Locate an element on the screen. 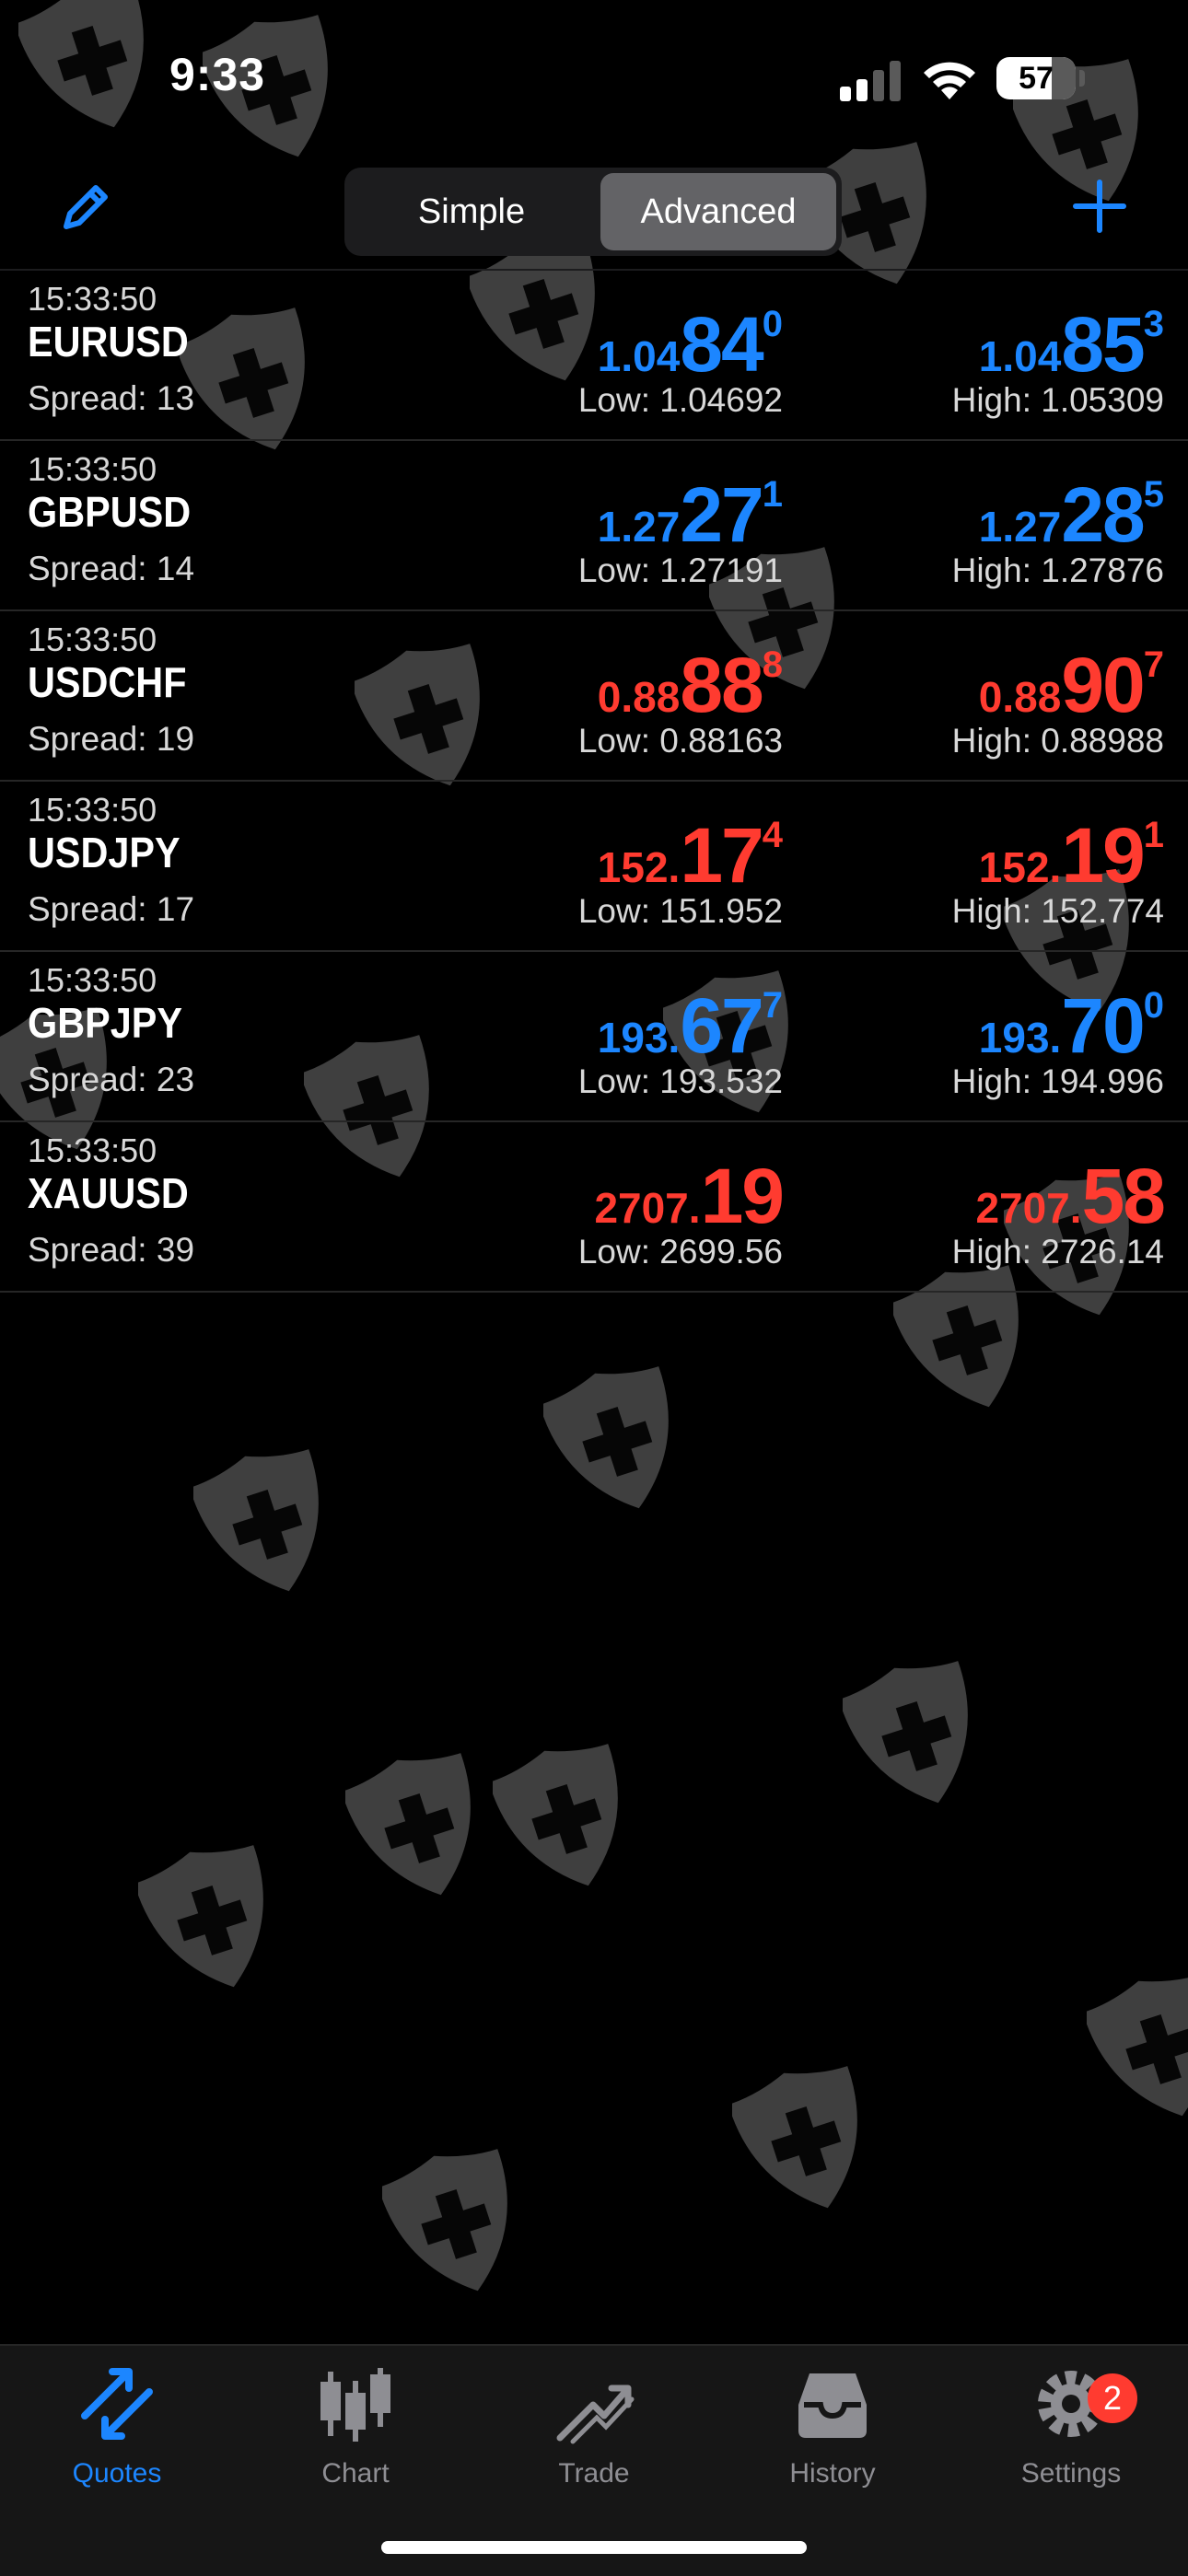 This screenshot has width=1188, height=2576. trade-icon is located at coordinates (595, 2414).